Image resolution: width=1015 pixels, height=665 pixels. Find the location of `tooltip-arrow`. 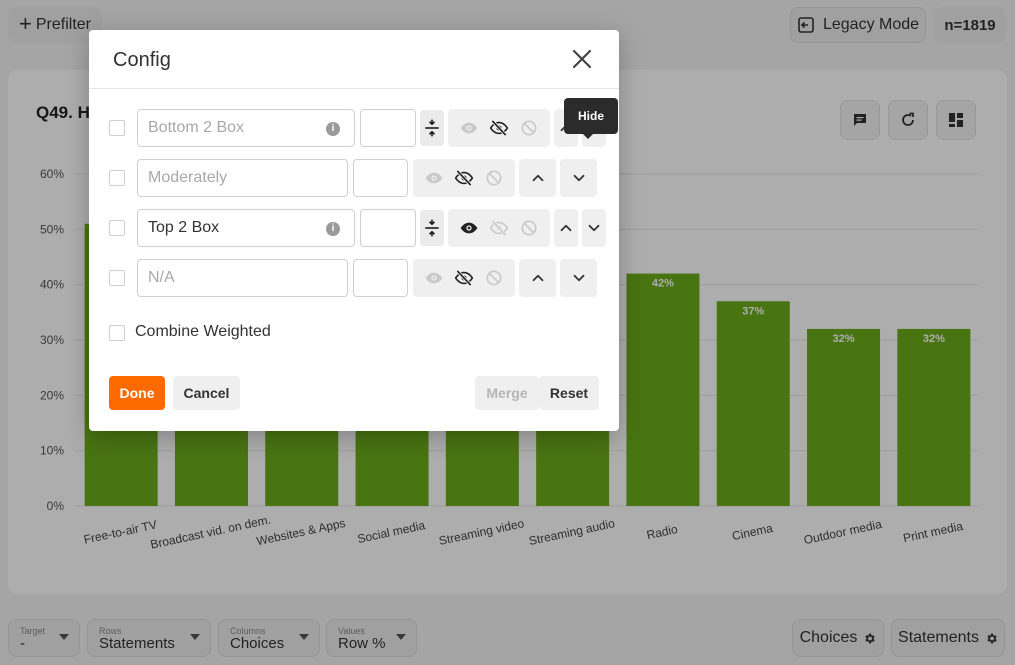

tooltip-arrow is located at coordinates (588, 136).